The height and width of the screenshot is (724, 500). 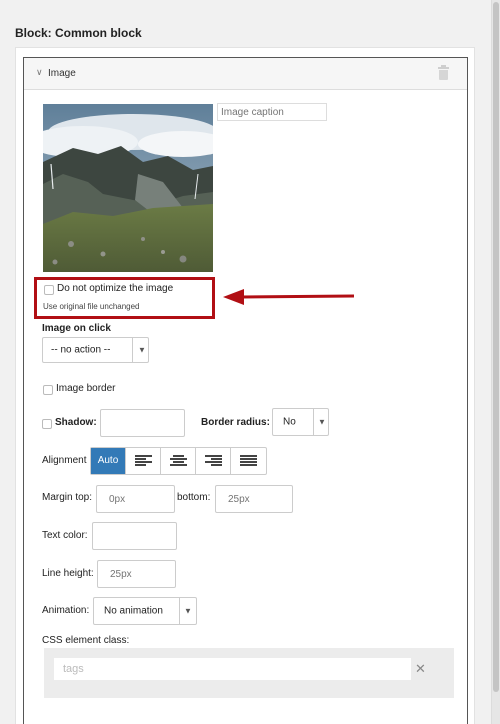 I want to click on close-icon: ✕, so click(x=420, y=669).